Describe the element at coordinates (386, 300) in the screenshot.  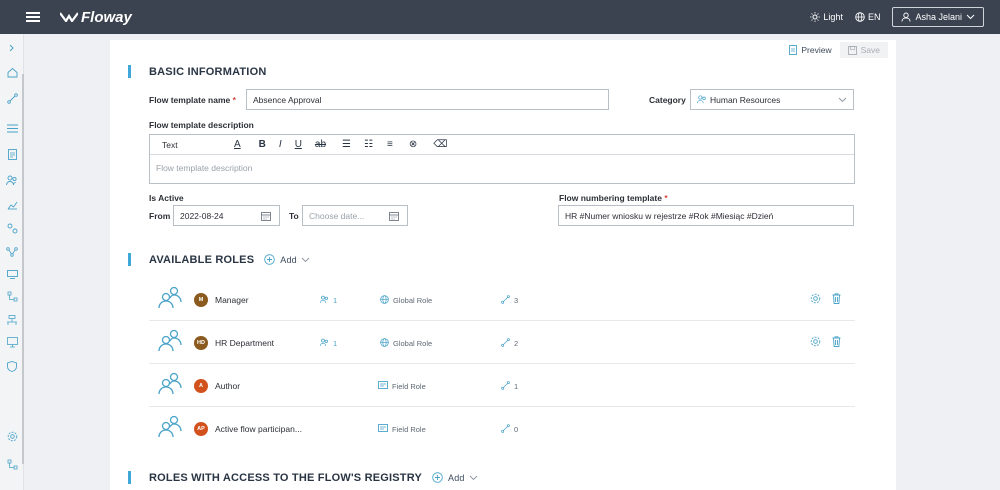
I see `globe-icon` at that location.